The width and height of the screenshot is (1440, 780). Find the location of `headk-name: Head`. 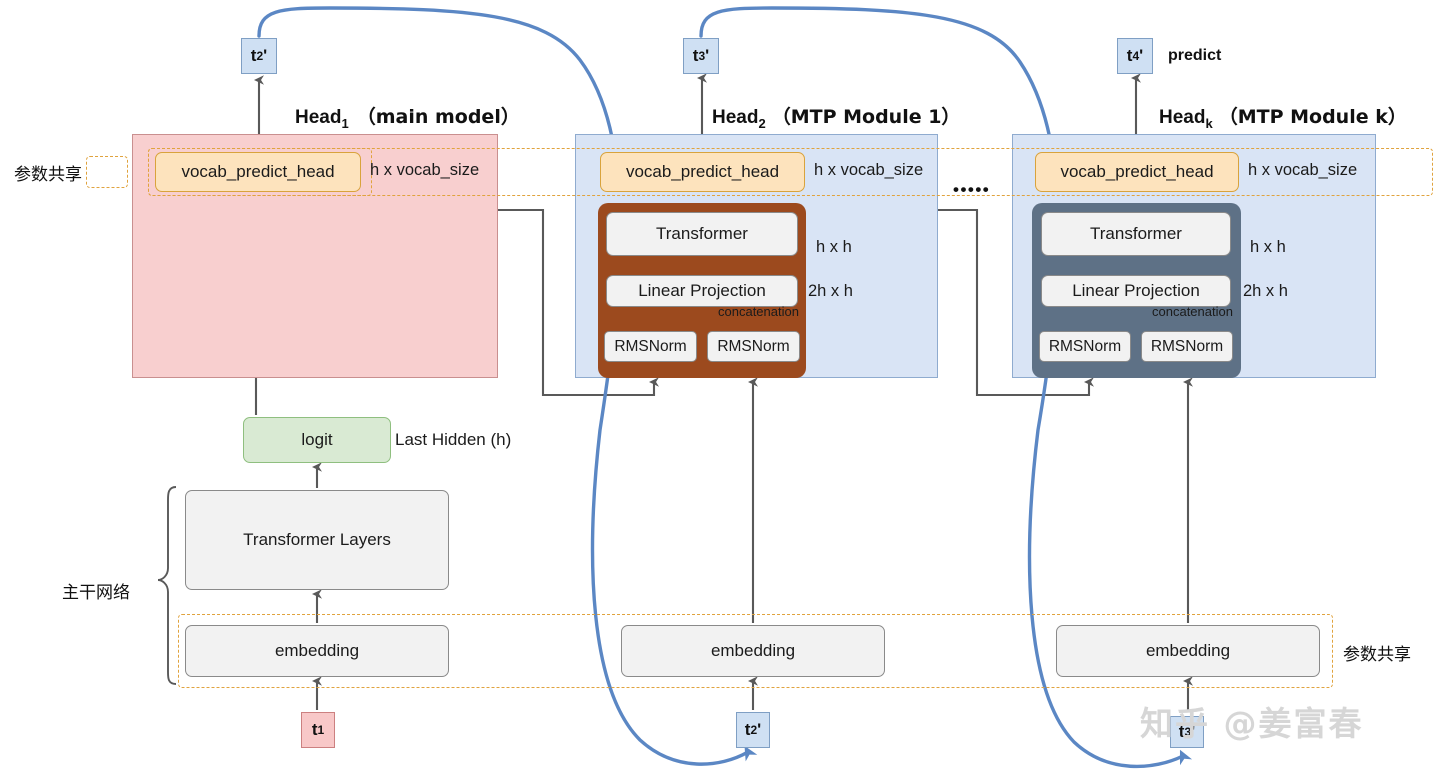

headk-name: Head is located at coordinates (1182, 117).